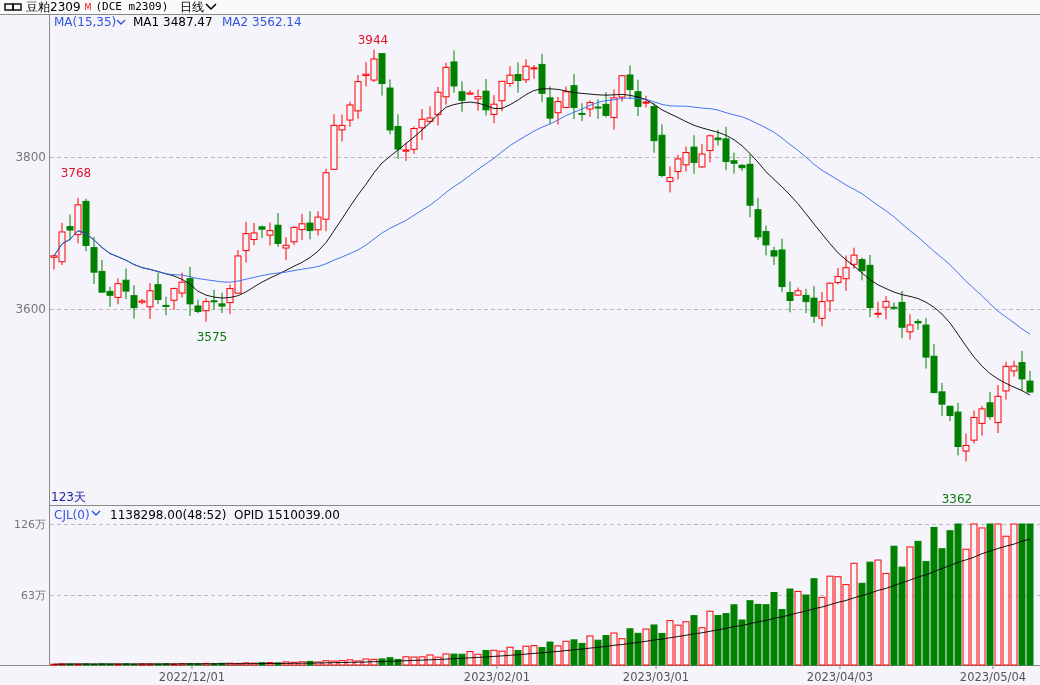 The height and width of the screenshot is (685, 1040). I want to click on ma-slow-value: MA2 3562.14, so click(262, 22).